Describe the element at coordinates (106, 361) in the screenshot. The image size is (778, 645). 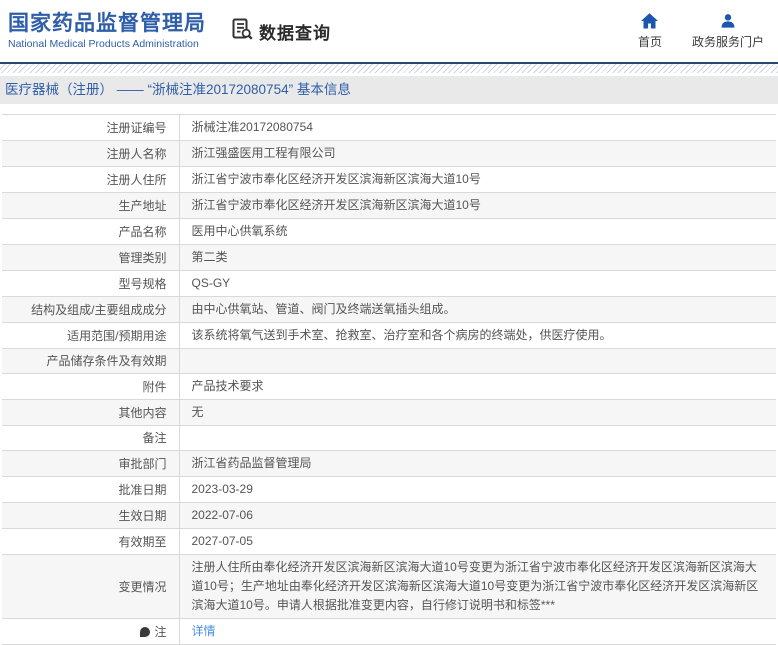
I see `row-label: 产品储存条件及有效期` at that location.